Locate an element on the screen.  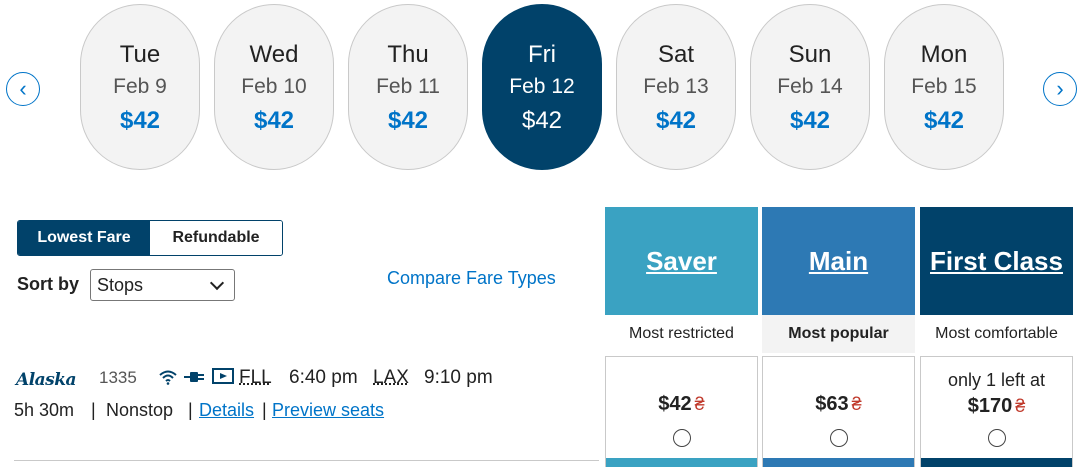
main-fare-option: $63 ₴ is located at coordinates (838, 411).